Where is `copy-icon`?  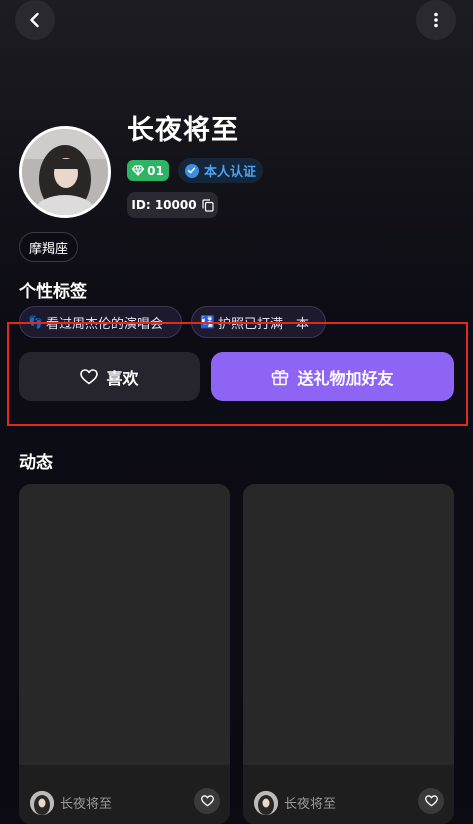
copy-icon is located at coordinates (207, 205).